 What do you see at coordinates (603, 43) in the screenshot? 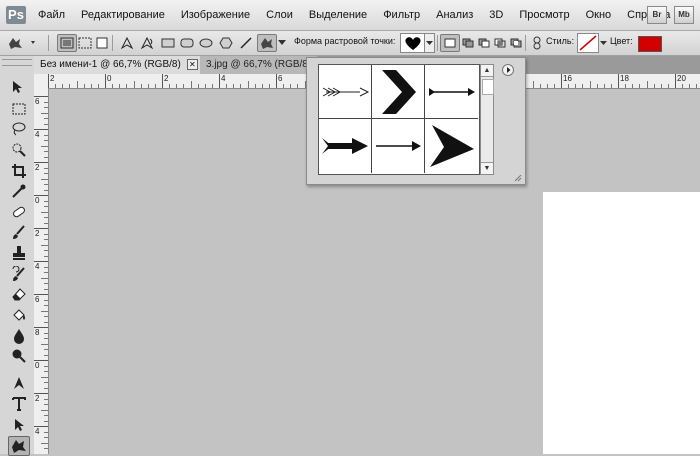
I see `style-dropdown` at bounding box center [603, 43].